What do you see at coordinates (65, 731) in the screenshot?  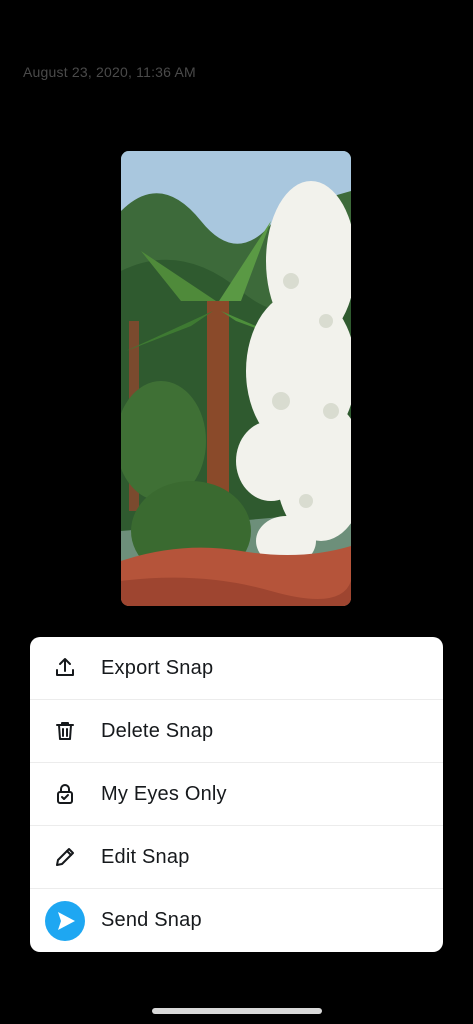 I see `trash-icon` at bounding box center [65, 731].